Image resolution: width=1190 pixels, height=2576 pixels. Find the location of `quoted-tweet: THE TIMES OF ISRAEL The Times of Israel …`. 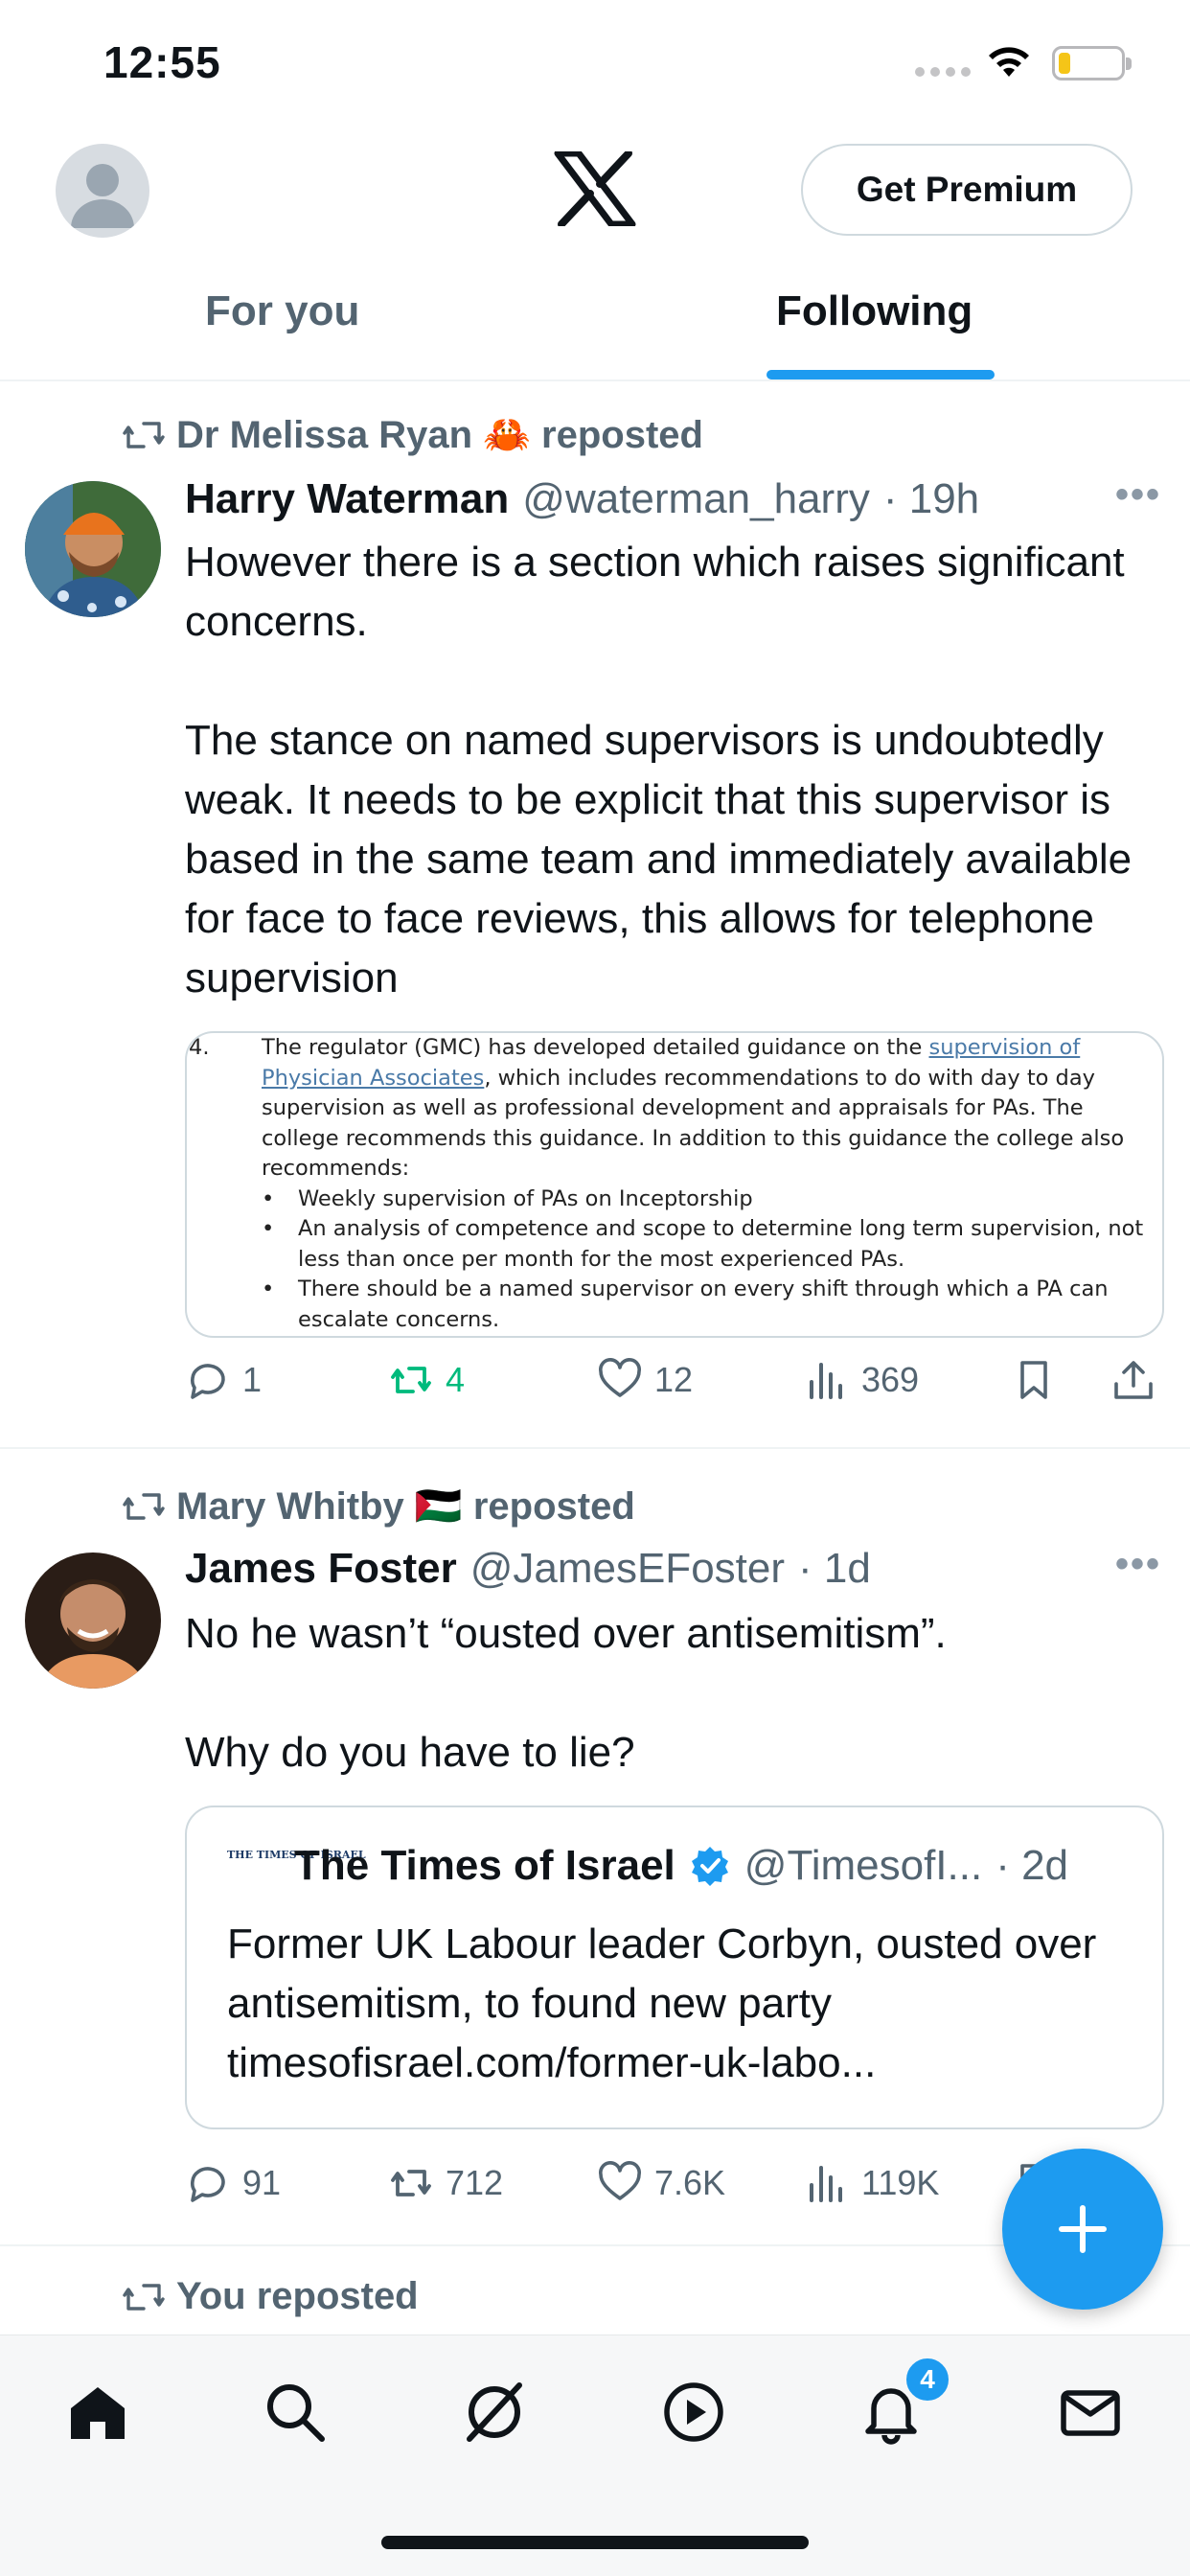

quoted-tweet: THE TIMES OF ISRAEL The Times of Israel … is located at coordinates (674, 1967).